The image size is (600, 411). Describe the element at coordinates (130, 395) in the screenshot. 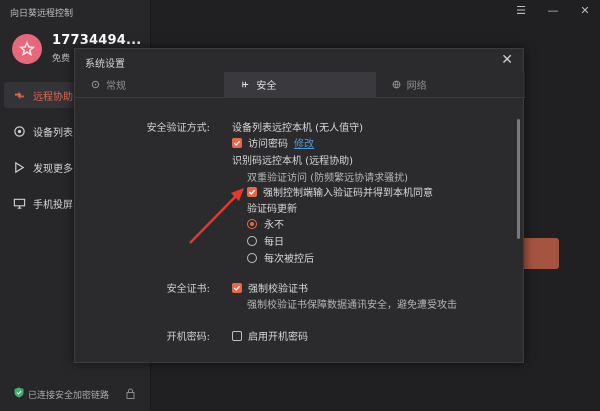

I see `lock-icon` at that location.